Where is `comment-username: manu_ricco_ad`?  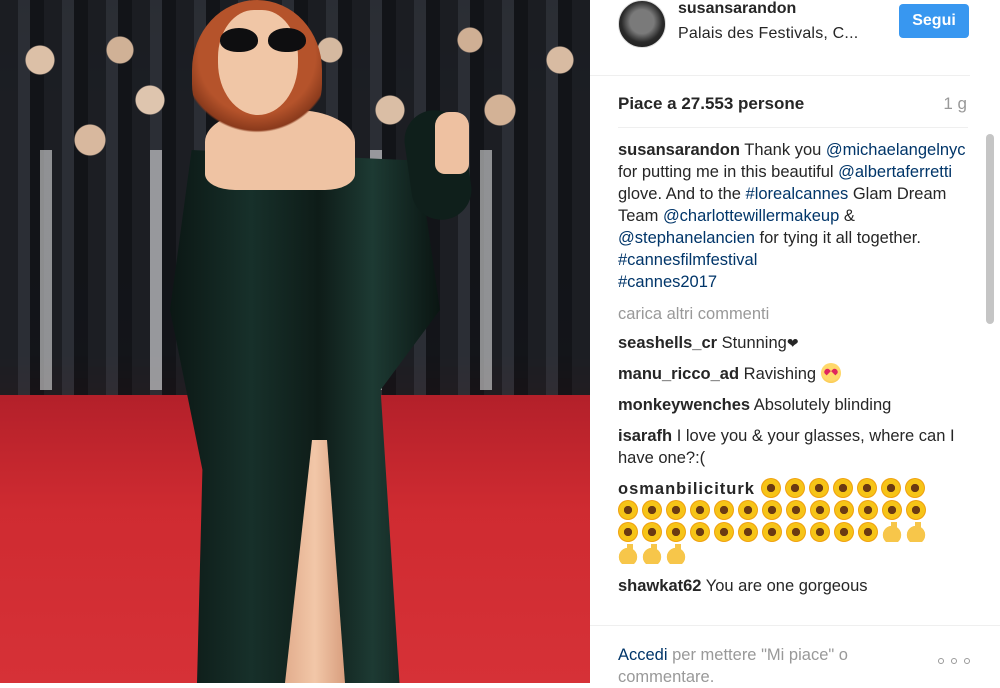 comment-username: manu_ricco_ad is located at coordinates (678, 374).